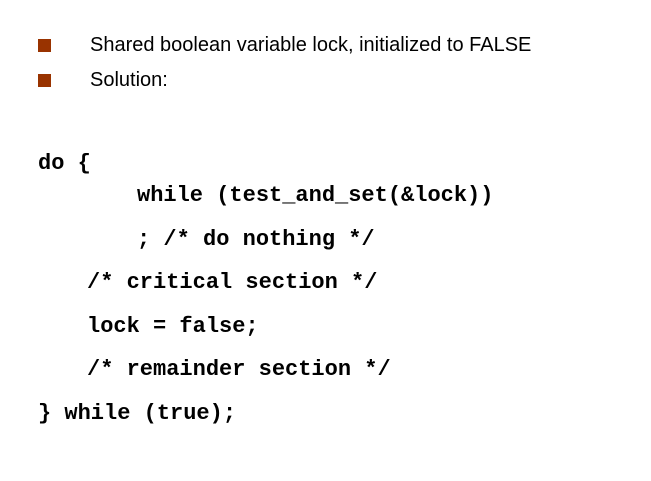  I want to click on code-line-remainder-section: /* remainder section */, so click(239, 369).